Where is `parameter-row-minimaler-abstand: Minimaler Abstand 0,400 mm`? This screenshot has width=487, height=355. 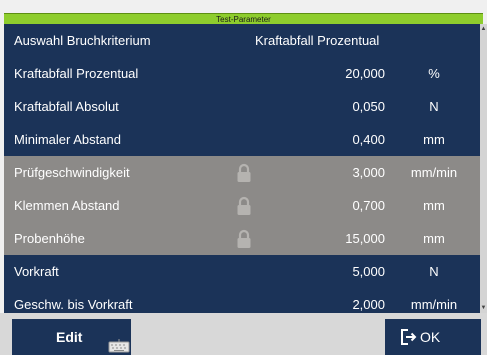 parameter-row-minimaler-abstand: Minimaler Abstand 0,400 mm is located at coordinates (242, 139).